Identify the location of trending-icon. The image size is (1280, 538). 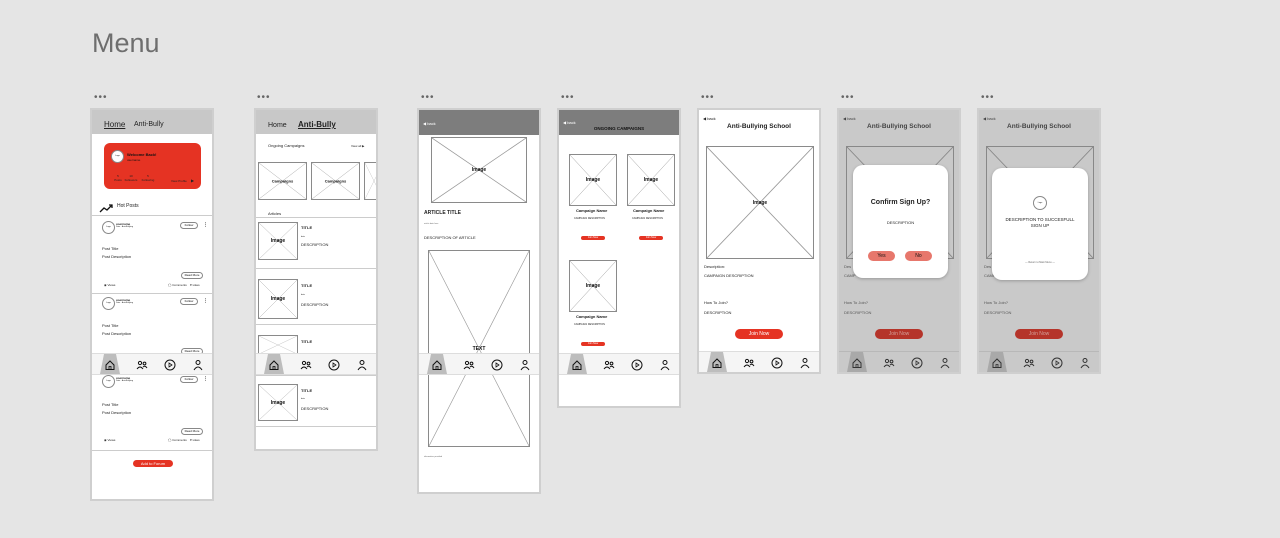
(106, 206).